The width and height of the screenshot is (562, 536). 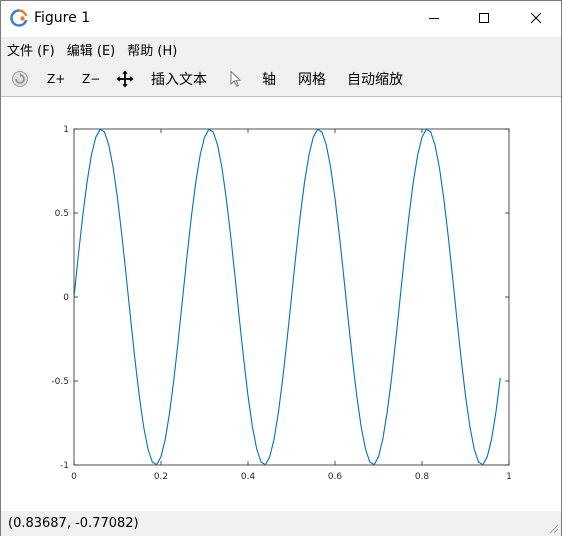 I want to click on status-bar: (0.83687, -0.77082), so click(x=281, y=523).